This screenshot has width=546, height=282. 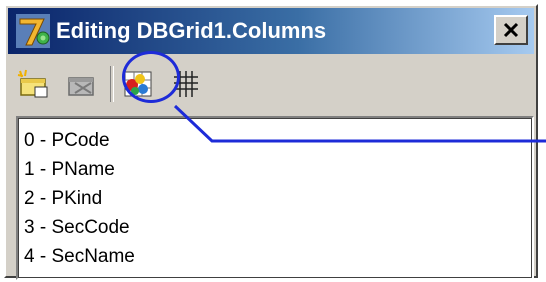 I want to click on app-icon, so click(x=33, y=31).